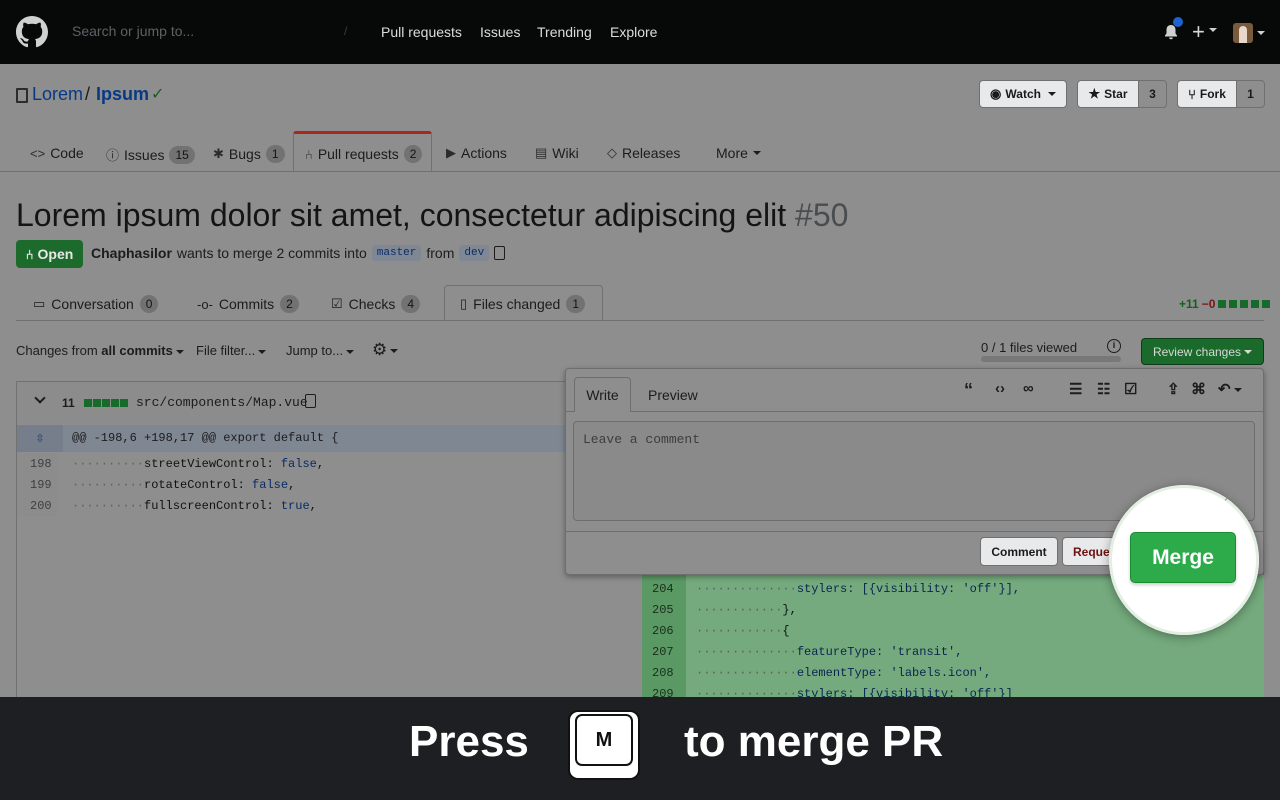 This screenshot has width=1280, height=800. I want to click on line-number: 207, so click(663, 652).